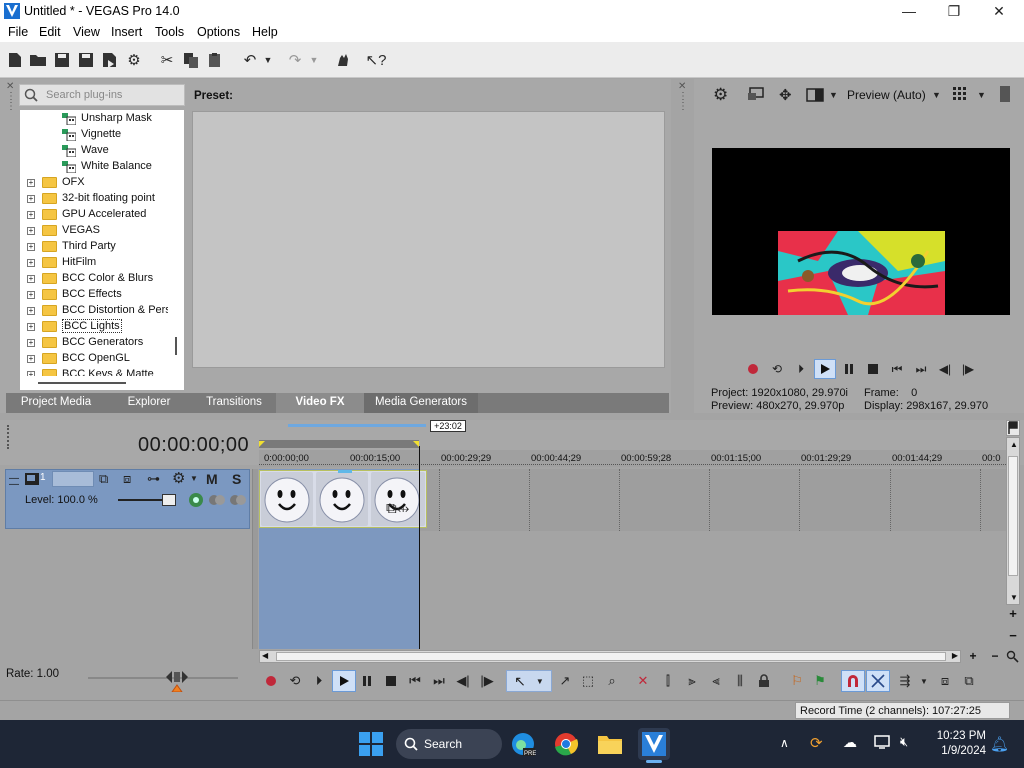  Describe the element at coordinates (878, 681) in the screenshot. I see `auto-crossfades-icon` at that location.